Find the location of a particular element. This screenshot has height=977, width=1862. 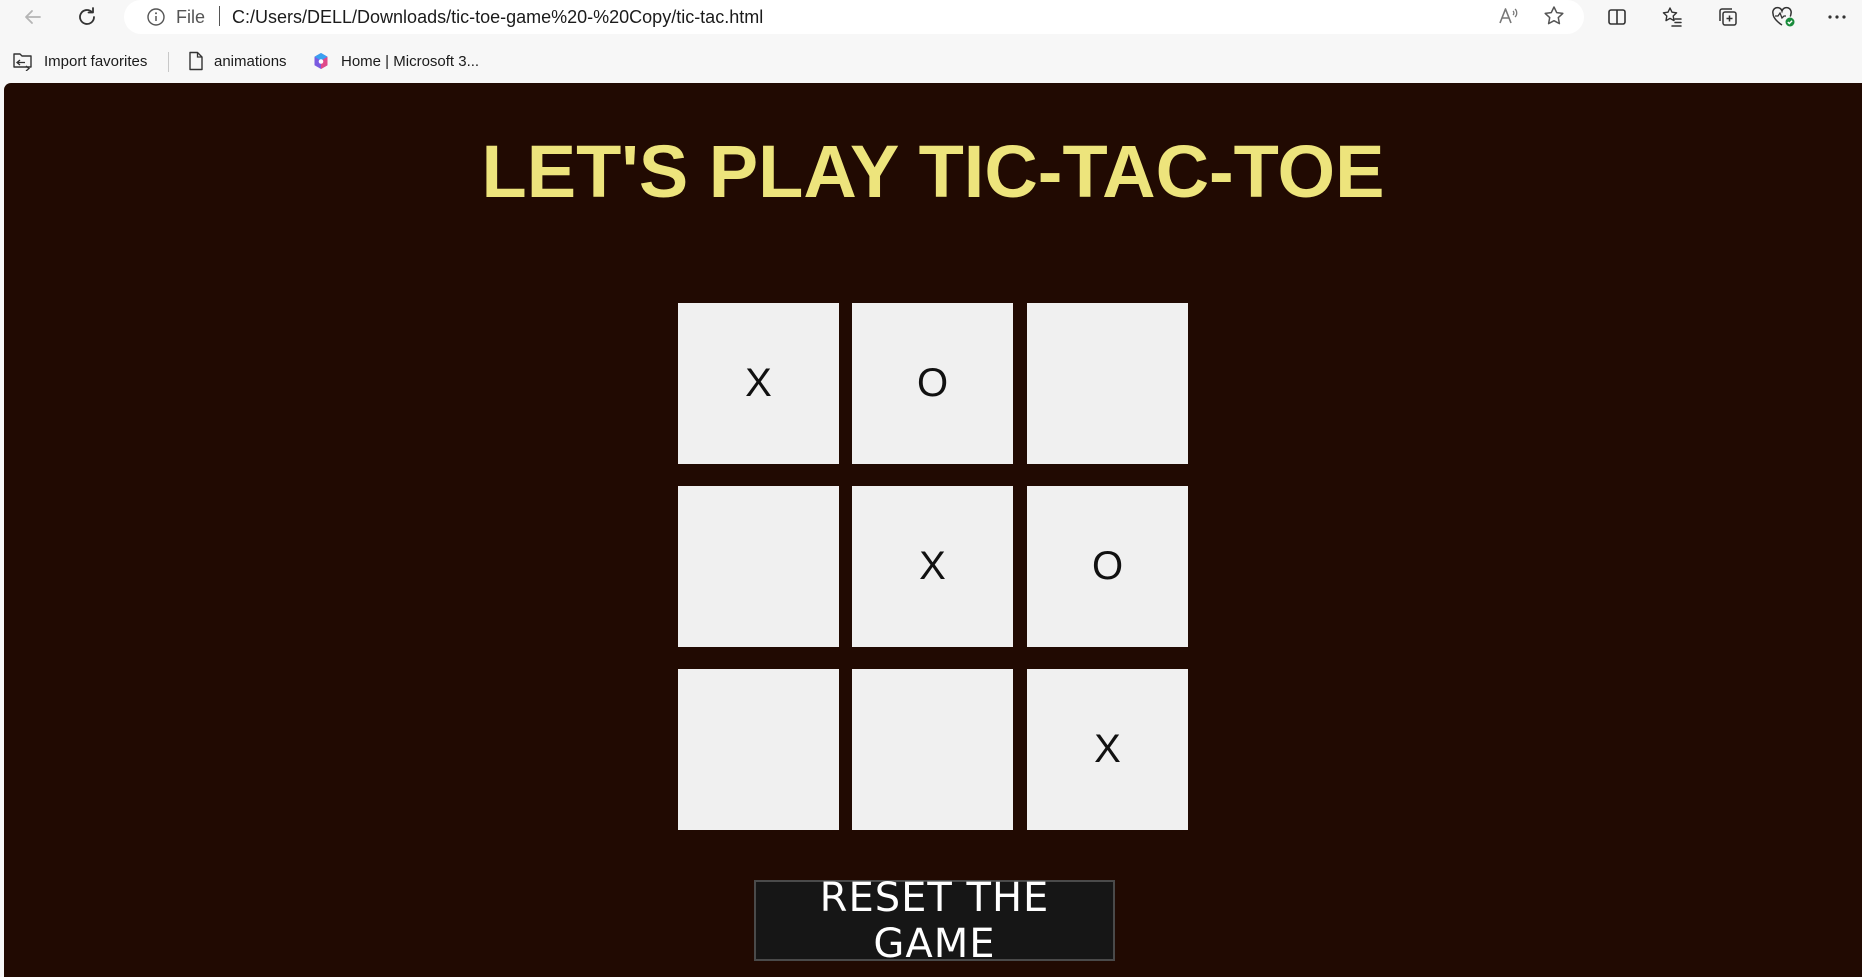

more-dots-icon is located at coordinates (1837, 17).